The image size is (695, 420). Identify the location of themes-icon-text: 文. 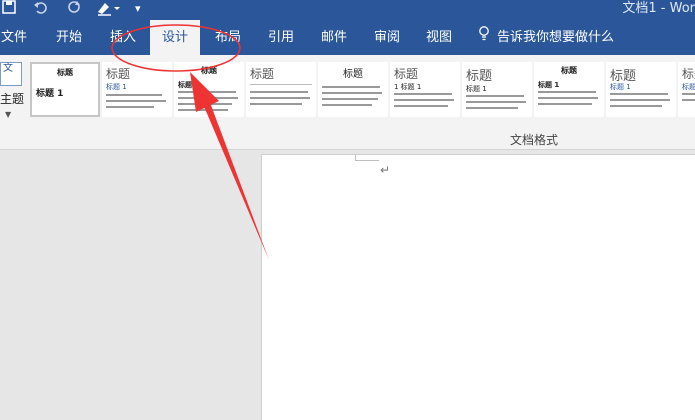
(8, 68).